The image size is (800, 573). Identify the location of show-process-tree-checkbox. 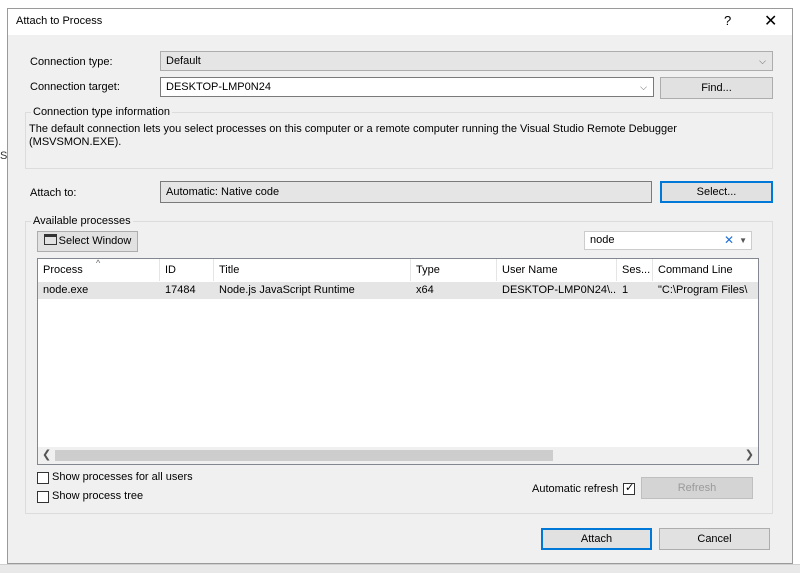
(43, 497).